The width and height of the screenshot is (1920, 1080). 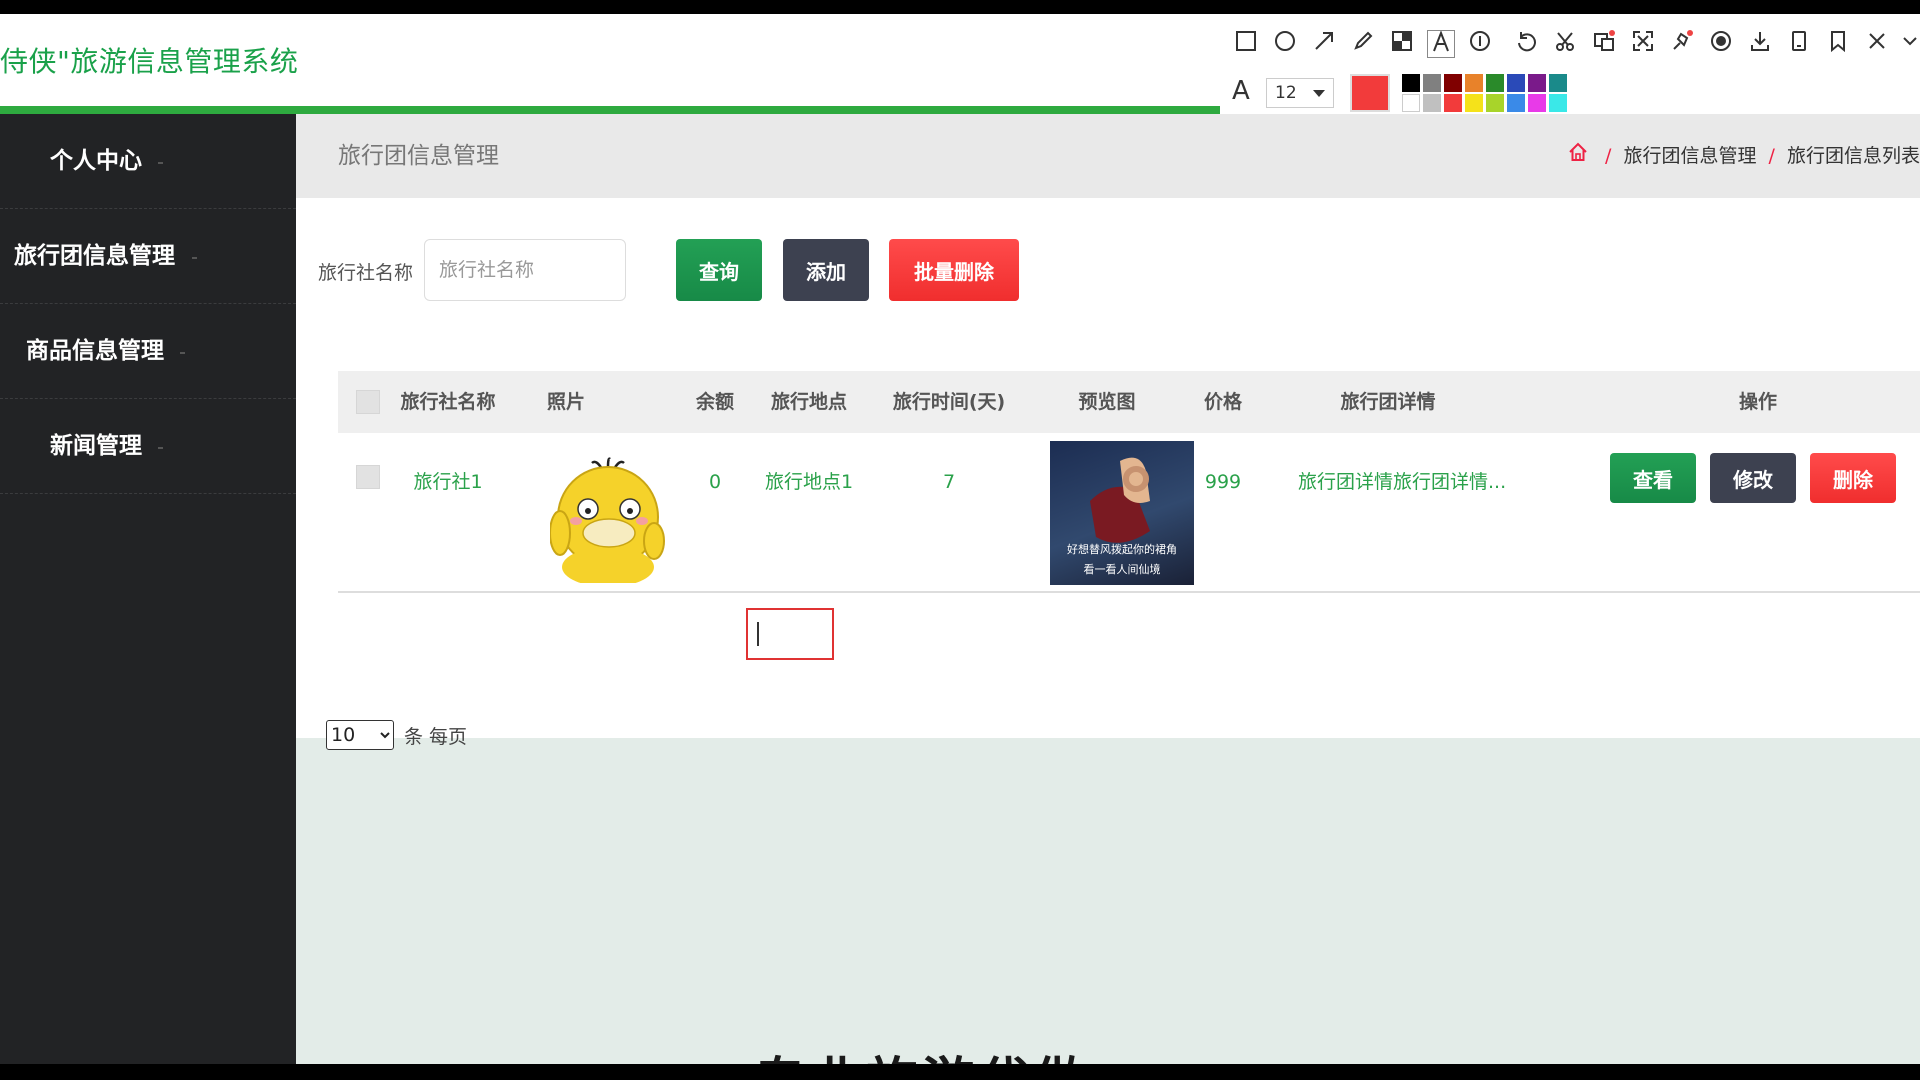 I want to click on search-label: 旅行社名称, so click(x=366, y=273).